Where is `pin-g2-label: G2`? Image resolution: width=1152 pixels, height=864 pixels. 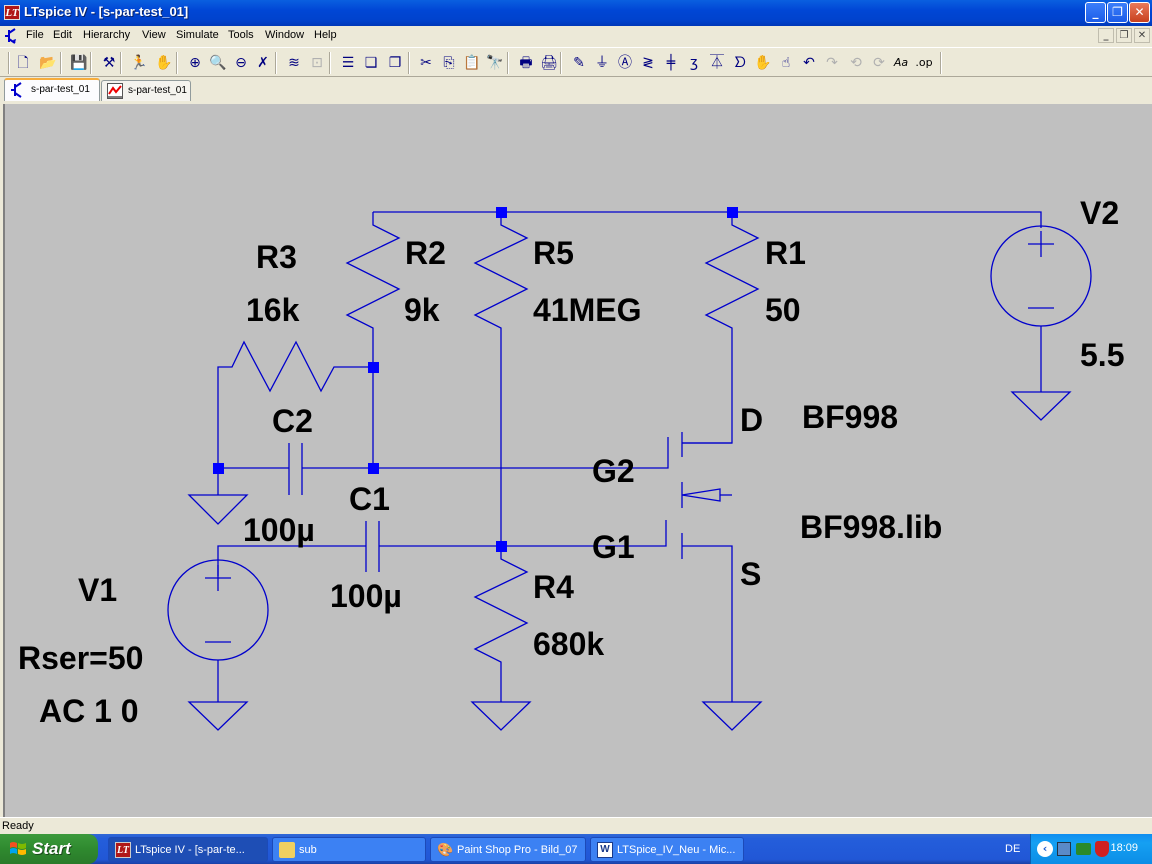 pin-g2-label: G2 is located at coordinates (613, 471).